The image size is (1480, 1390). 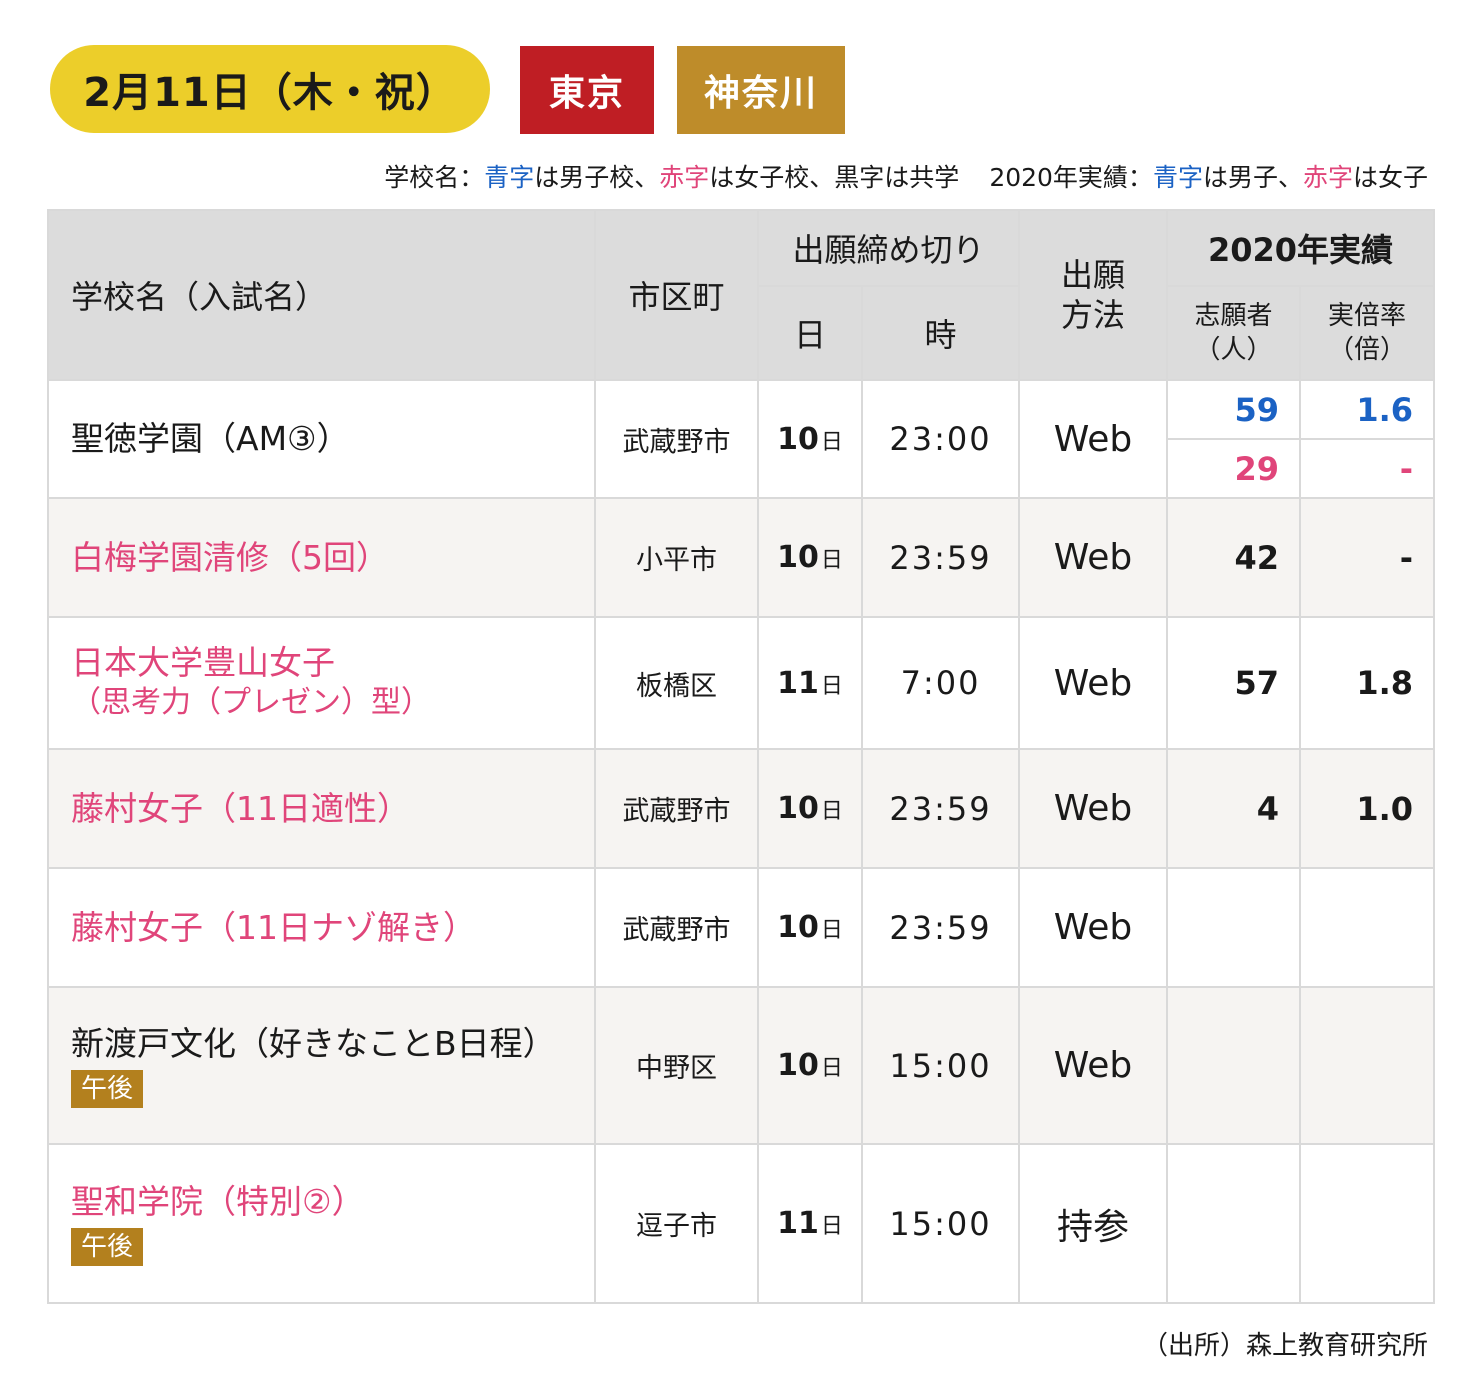 What do you see at coordinates (321, 439) in the screenshot?
I see `school-name: 聖徳学園（AM③）` at bounding box center [321, 439].